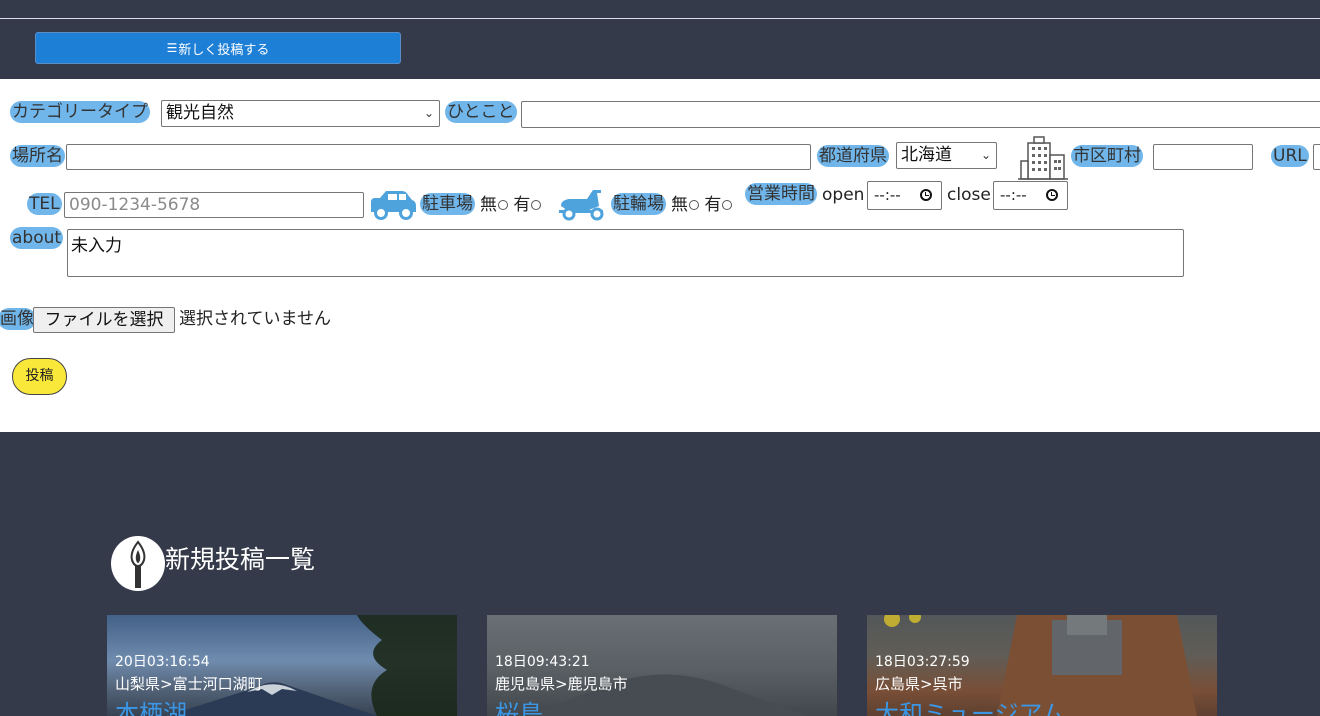  Describe the element at coordinates (37, 238) in the screenshot. I see `about-label: about` at that location.